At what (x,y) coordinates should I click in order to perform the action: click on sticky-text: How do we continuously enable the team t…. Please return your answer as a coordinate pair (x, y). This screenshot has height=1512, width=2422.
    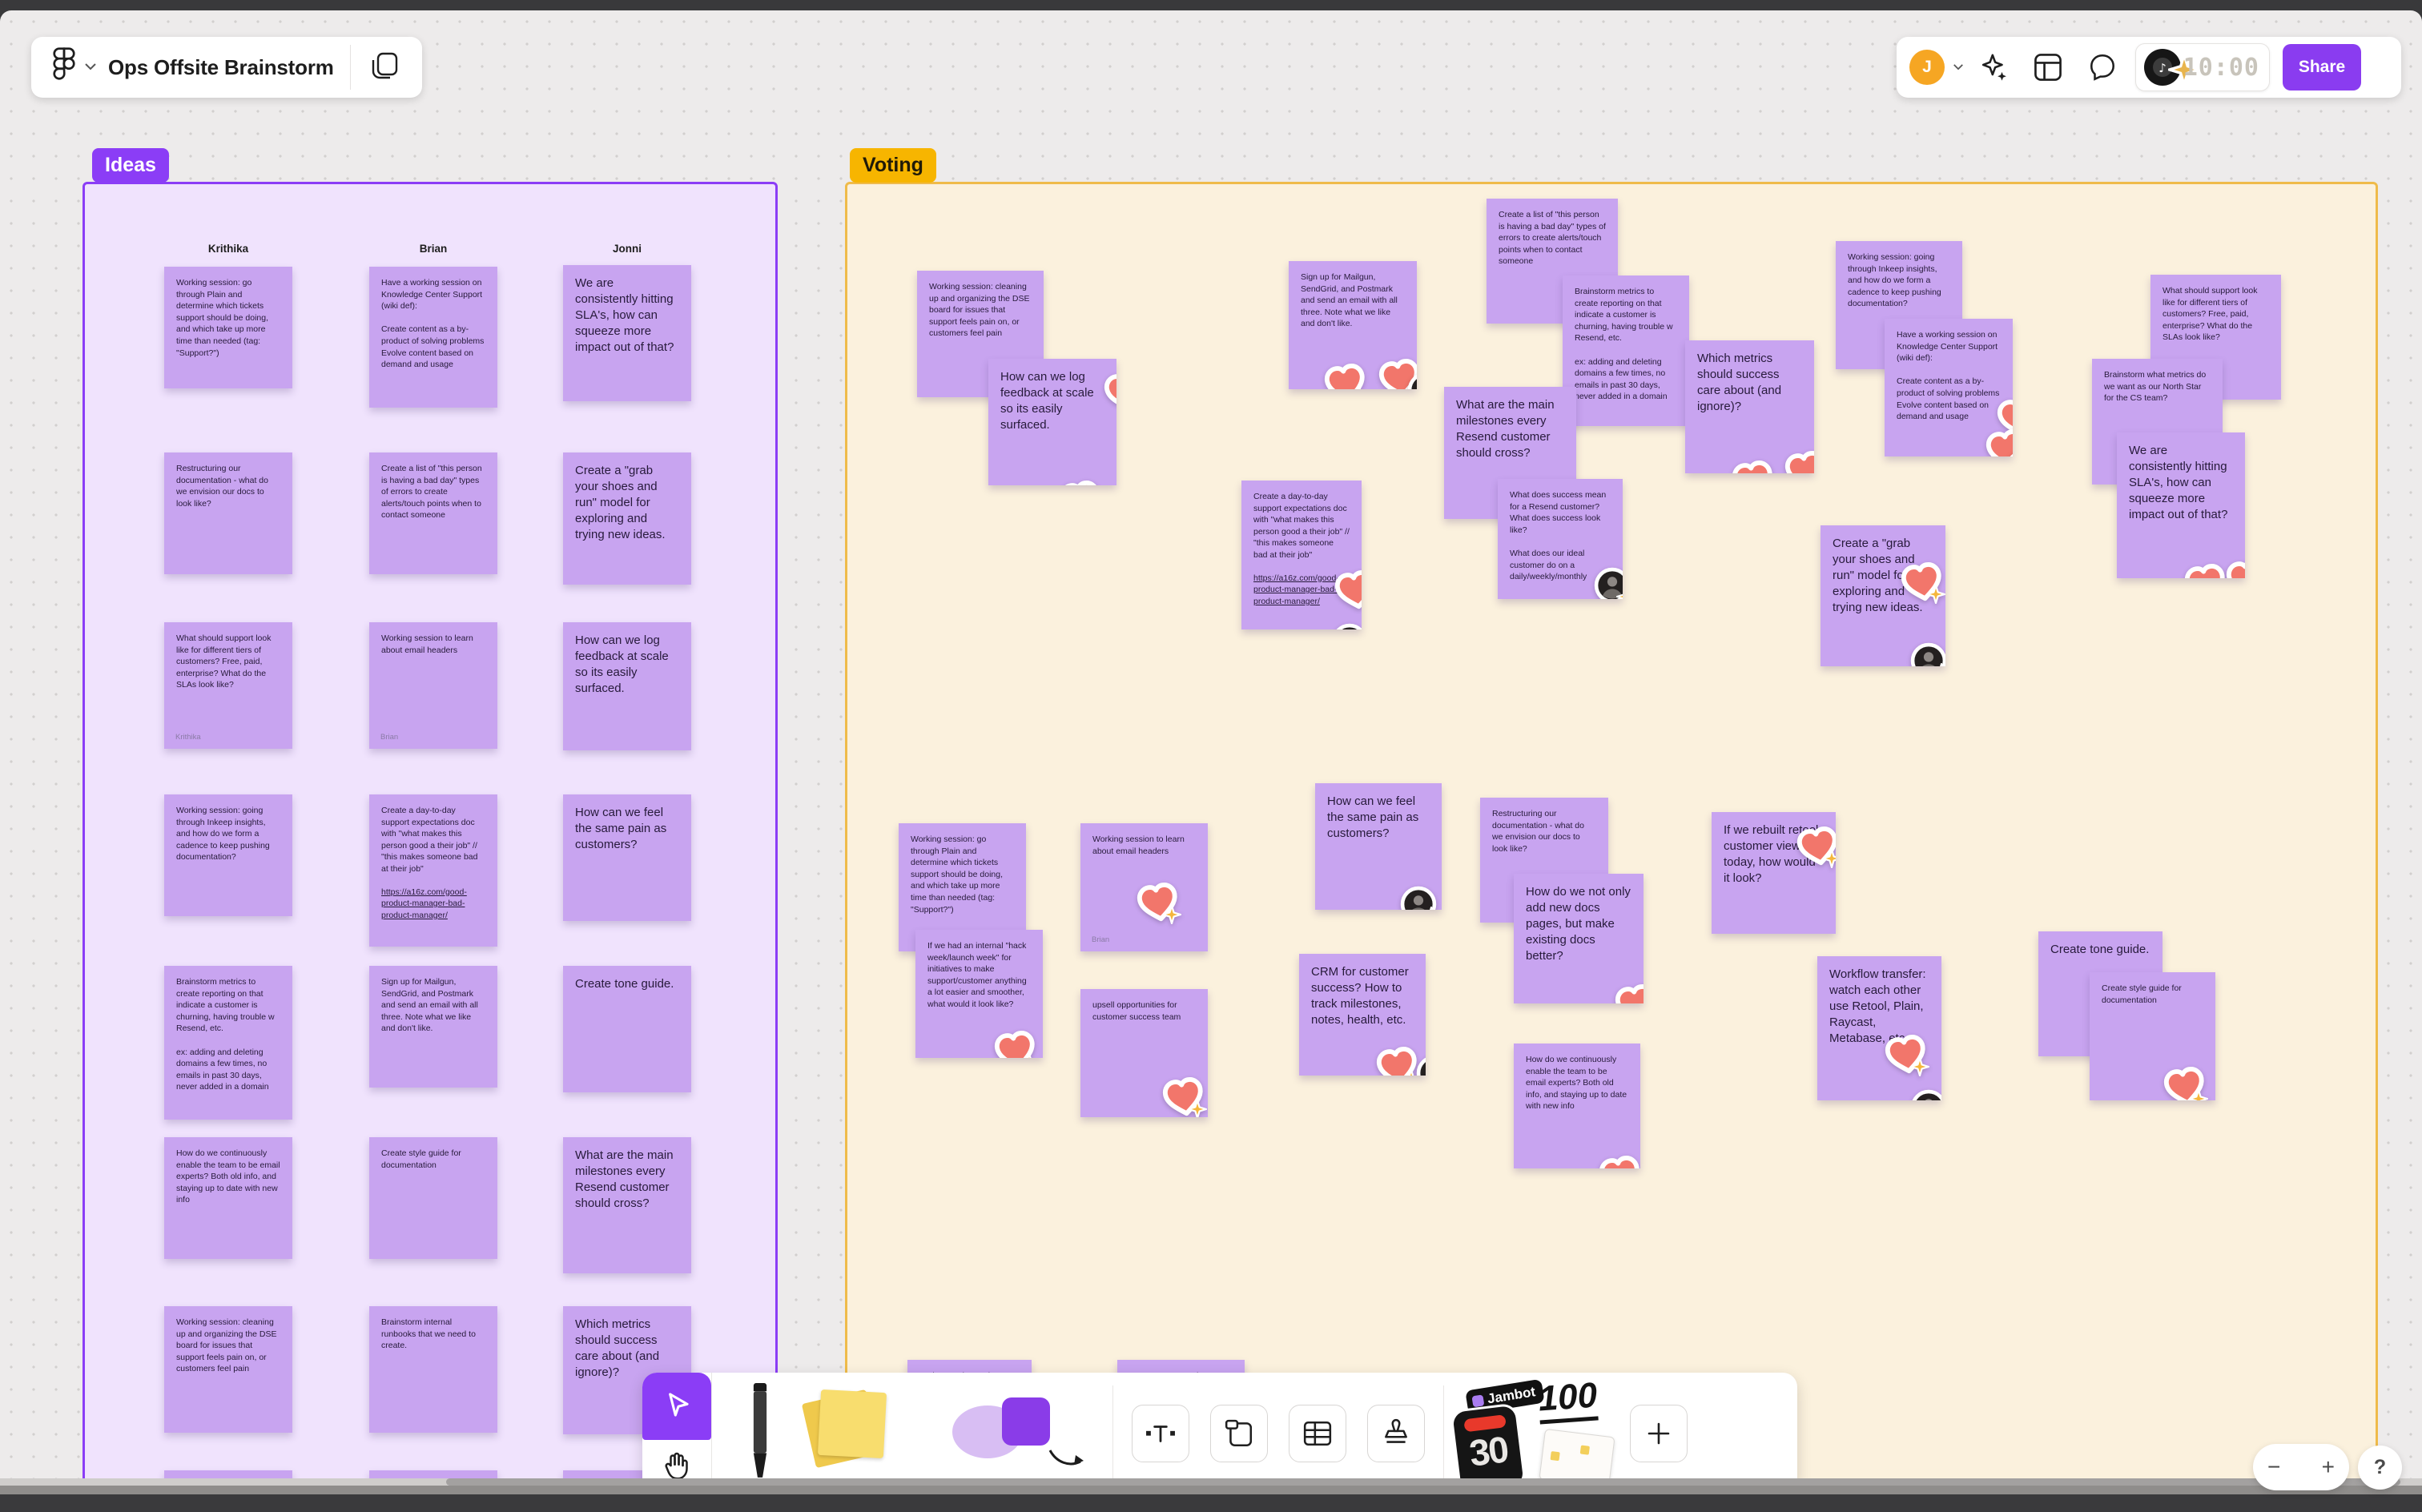
    Looking at the image, I should click on (1578, 1083).